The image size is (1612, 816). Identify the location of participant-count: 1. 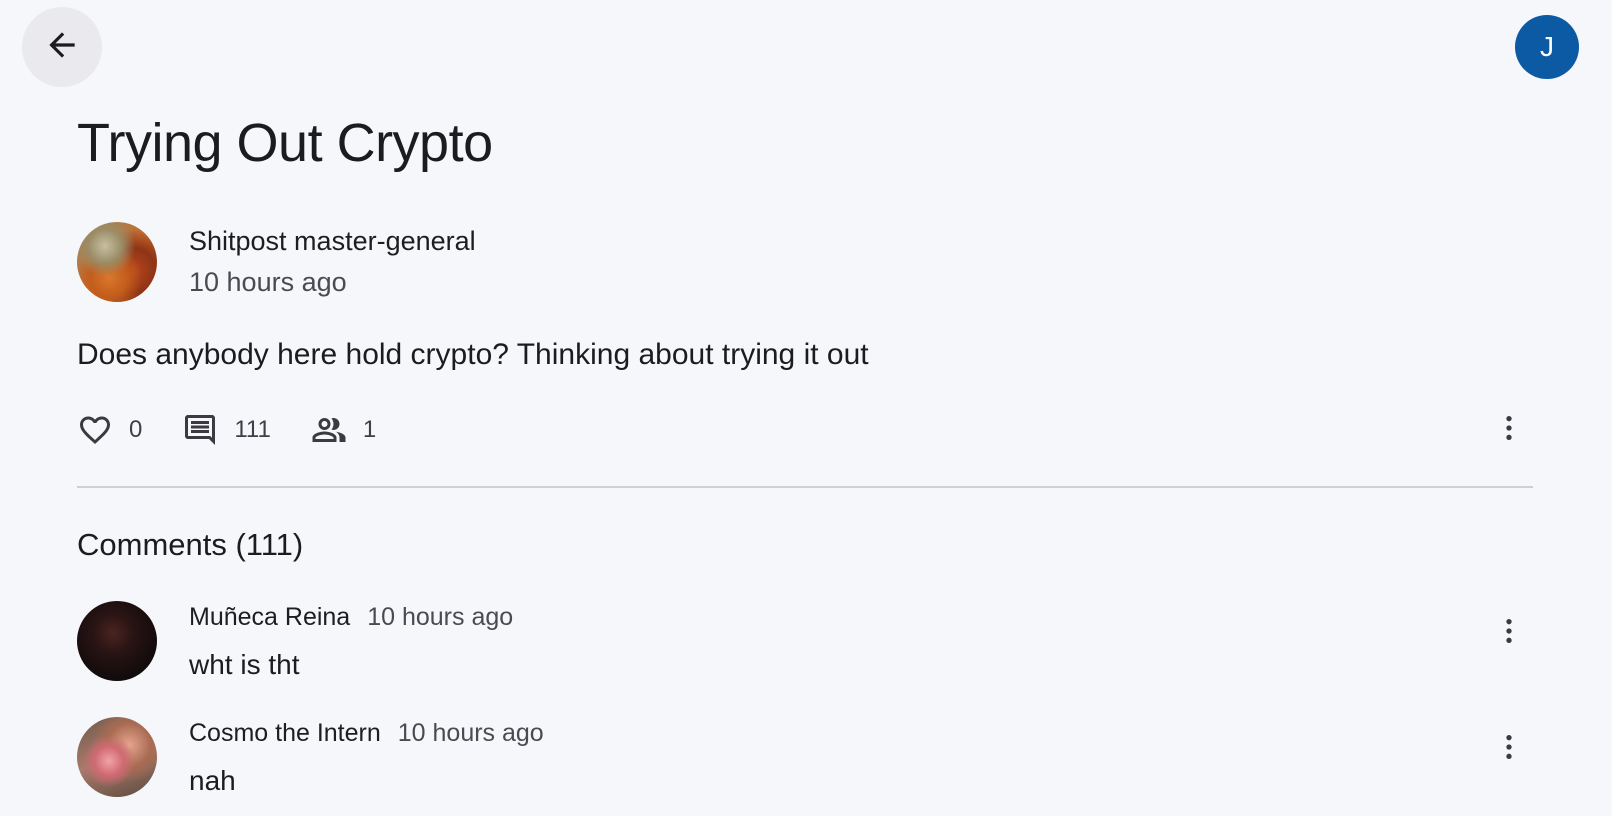
(369, 429).